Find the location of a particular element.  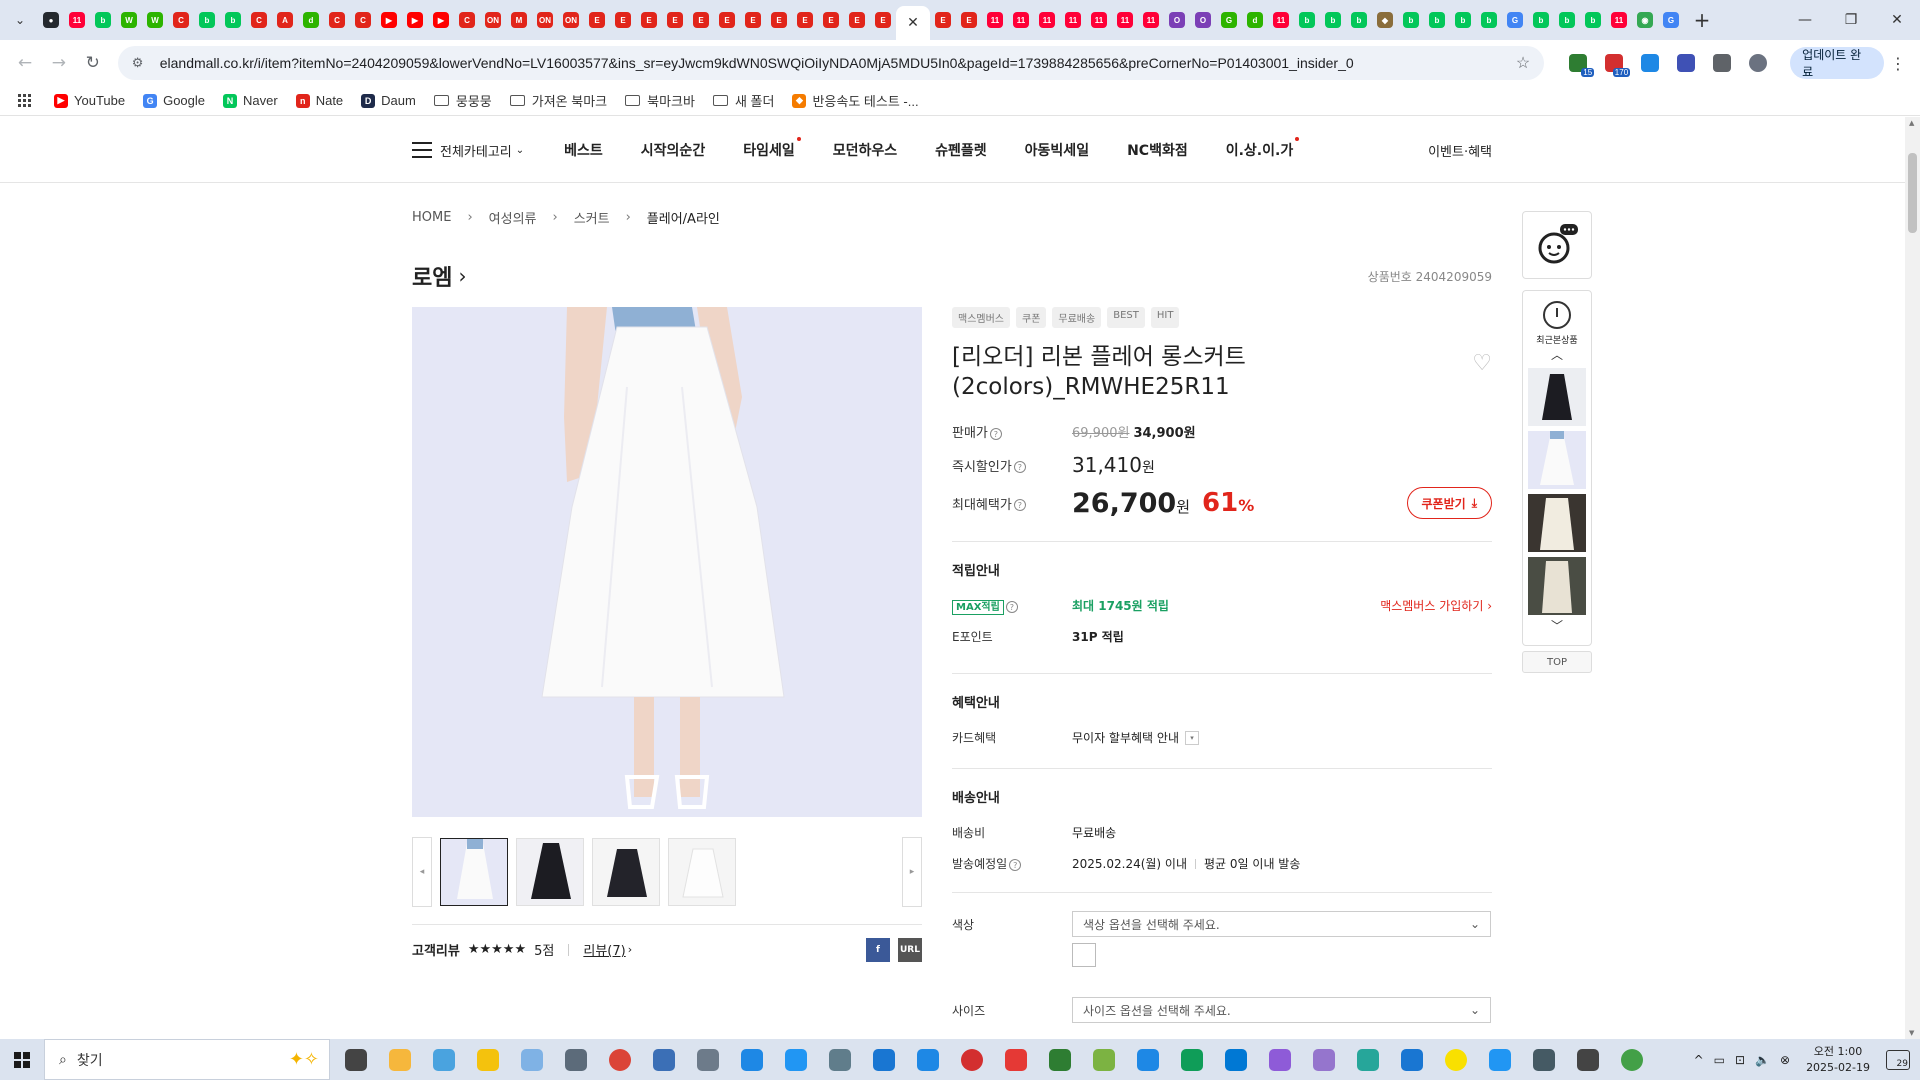

browser-tab: ◉ is located at coordinates (1645, 20).